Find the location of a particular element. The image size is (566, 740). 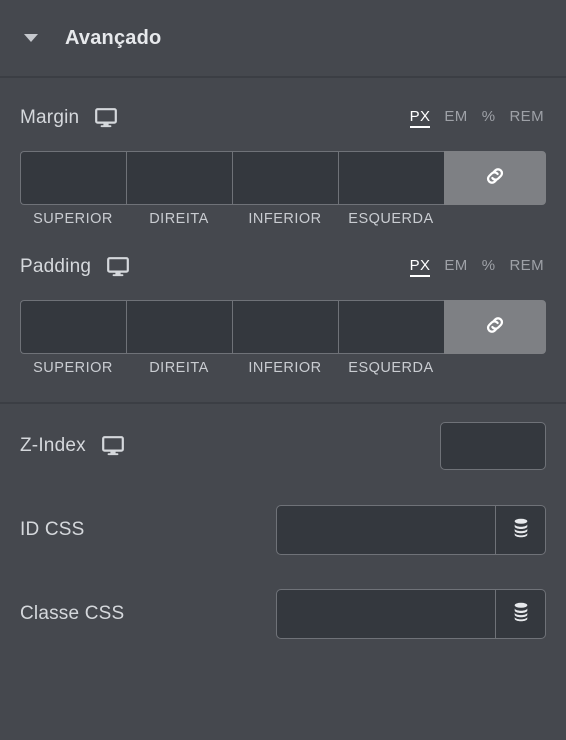

z-index-input is located at coordinates (493, 446).